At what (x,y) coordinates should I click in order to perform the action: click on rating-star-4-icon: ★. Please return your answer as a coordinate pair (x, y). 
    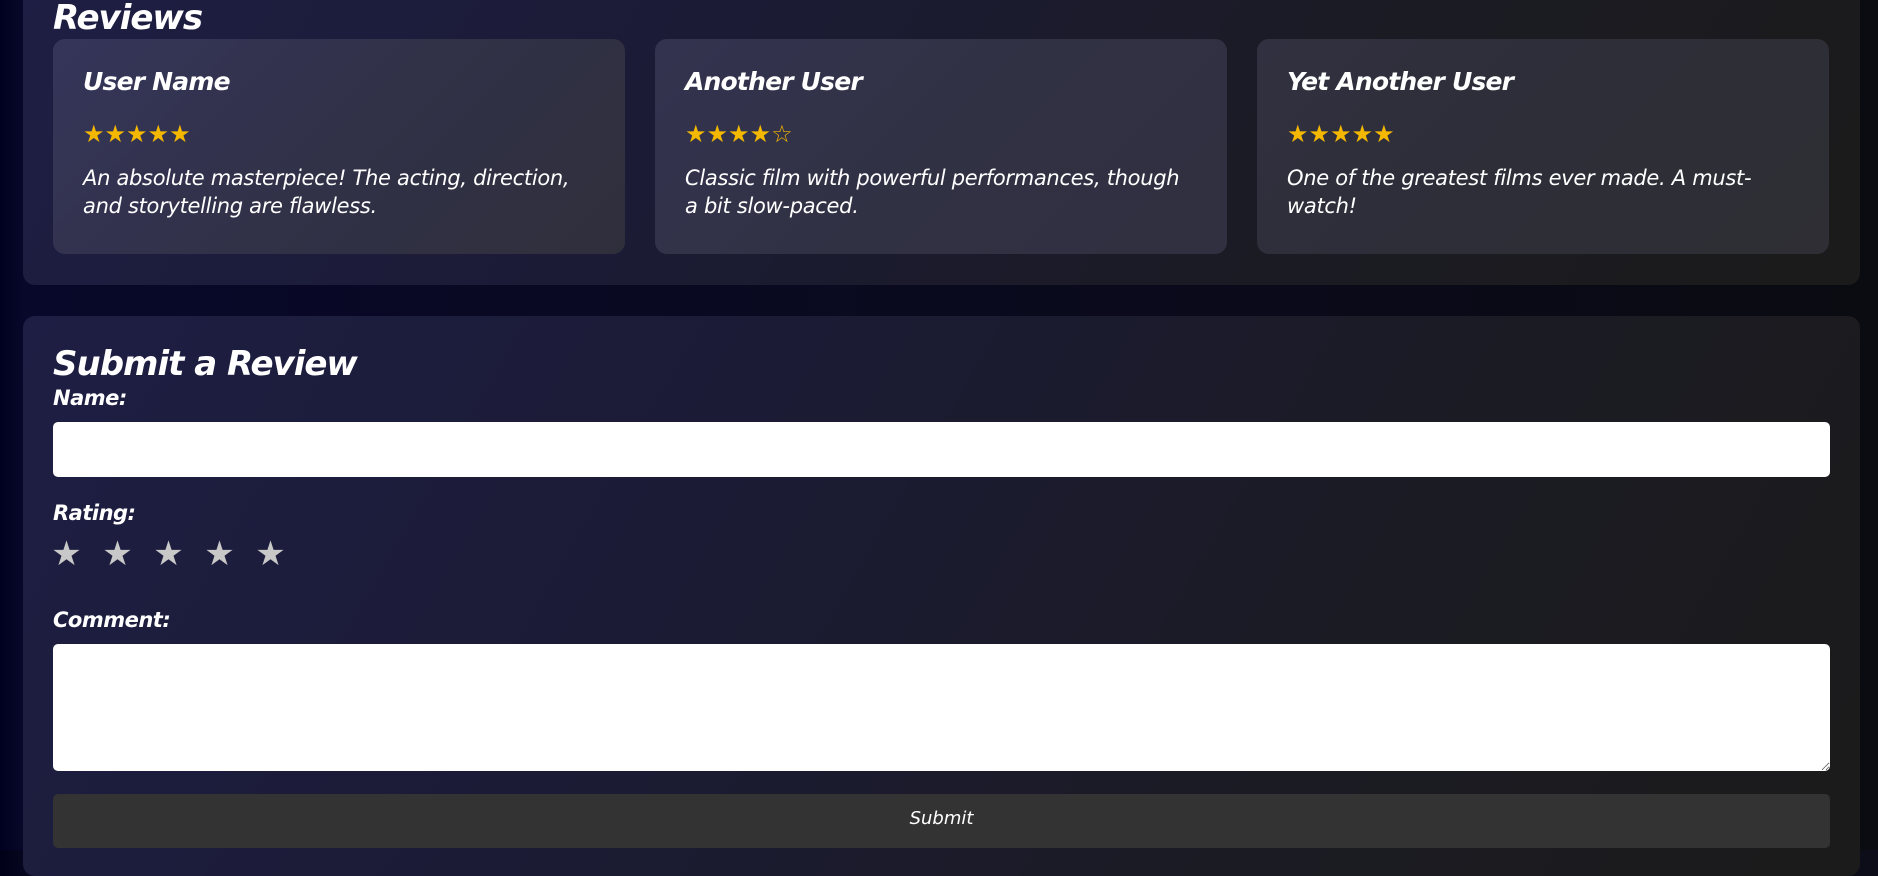
    Looking at the image, I should click on (219, 554).